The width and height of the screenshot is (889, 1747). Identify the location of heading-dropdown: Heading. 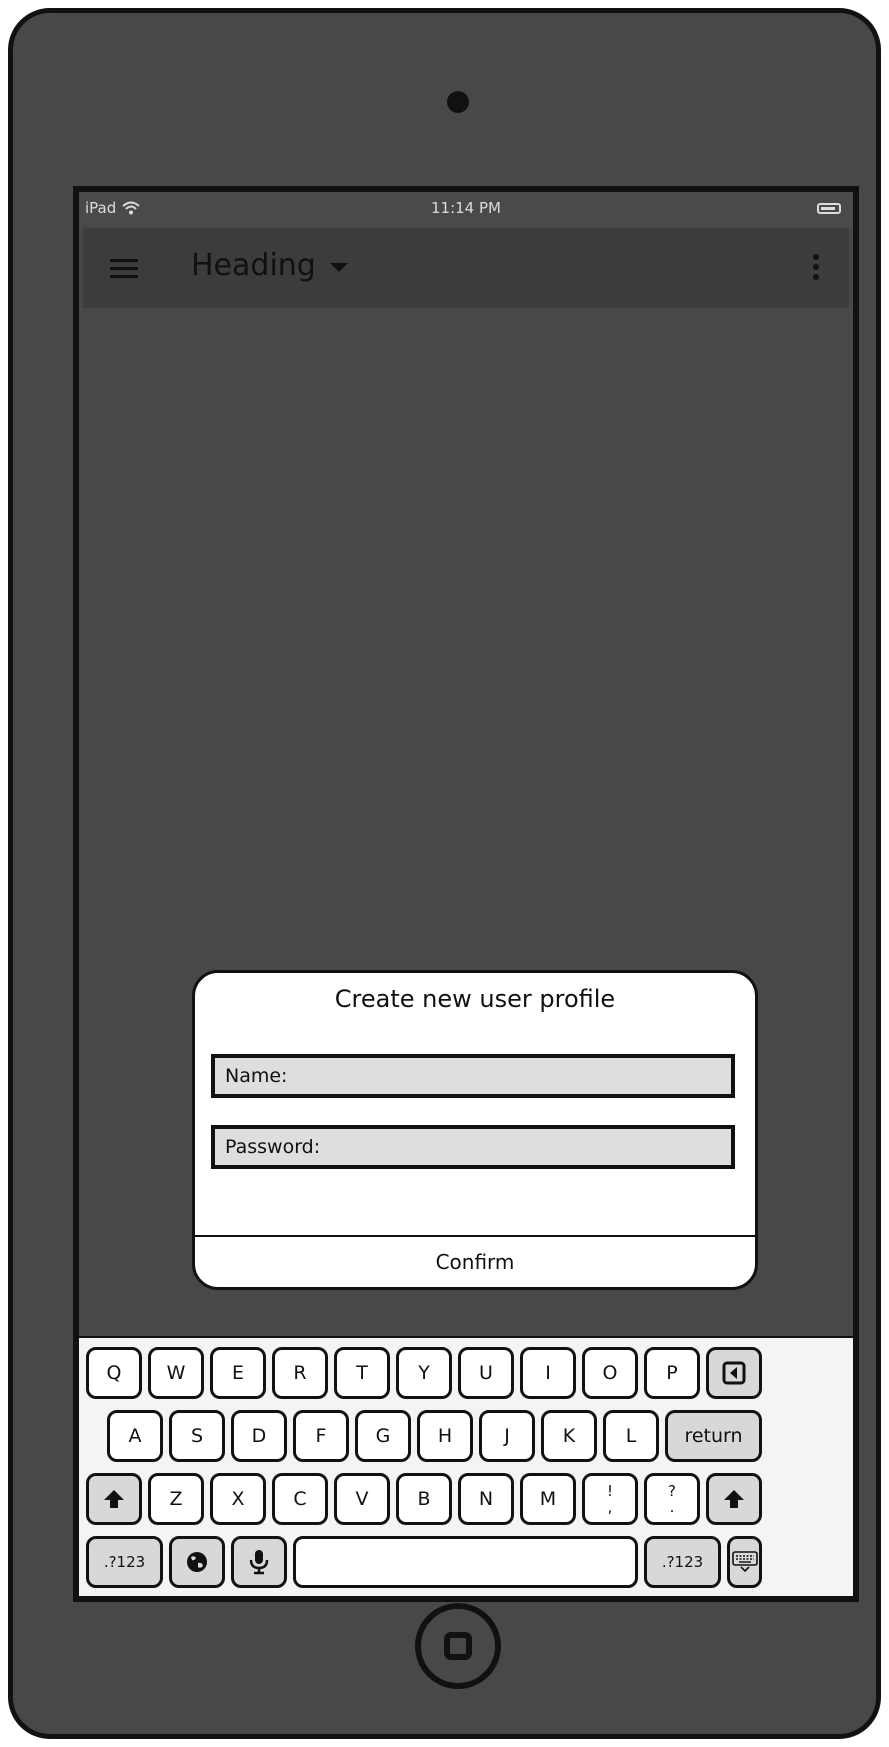
(269, 265).